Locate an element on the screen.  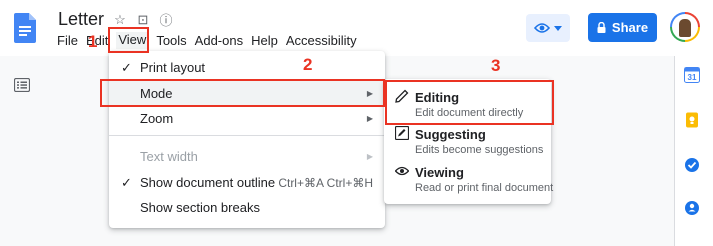
menu-item-label: Zoom is located at coordinates (157, 118).